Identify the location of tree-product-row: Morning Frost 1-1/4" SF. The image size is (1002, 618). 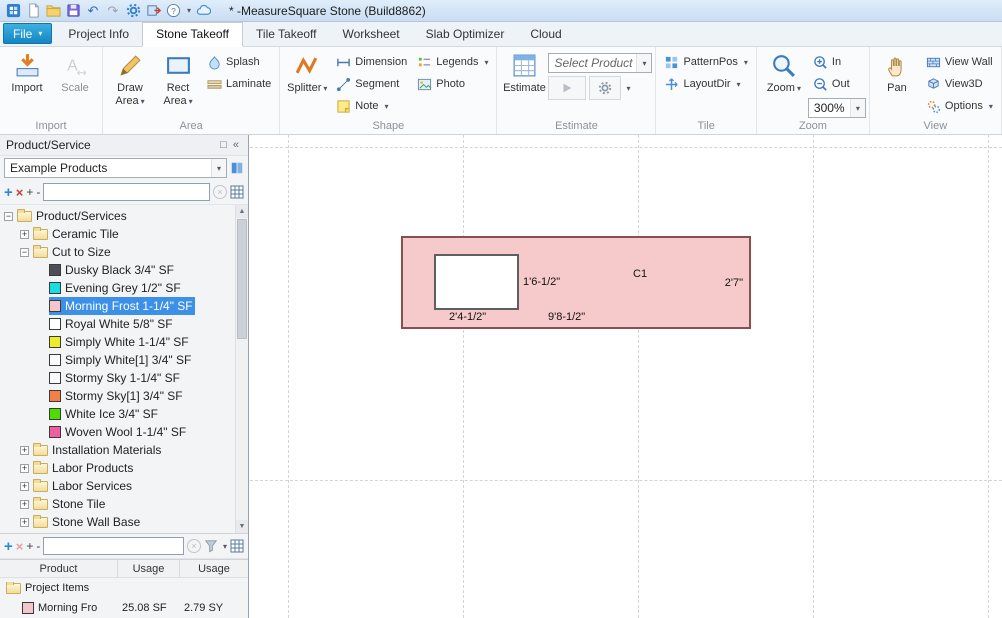
(122, 306).